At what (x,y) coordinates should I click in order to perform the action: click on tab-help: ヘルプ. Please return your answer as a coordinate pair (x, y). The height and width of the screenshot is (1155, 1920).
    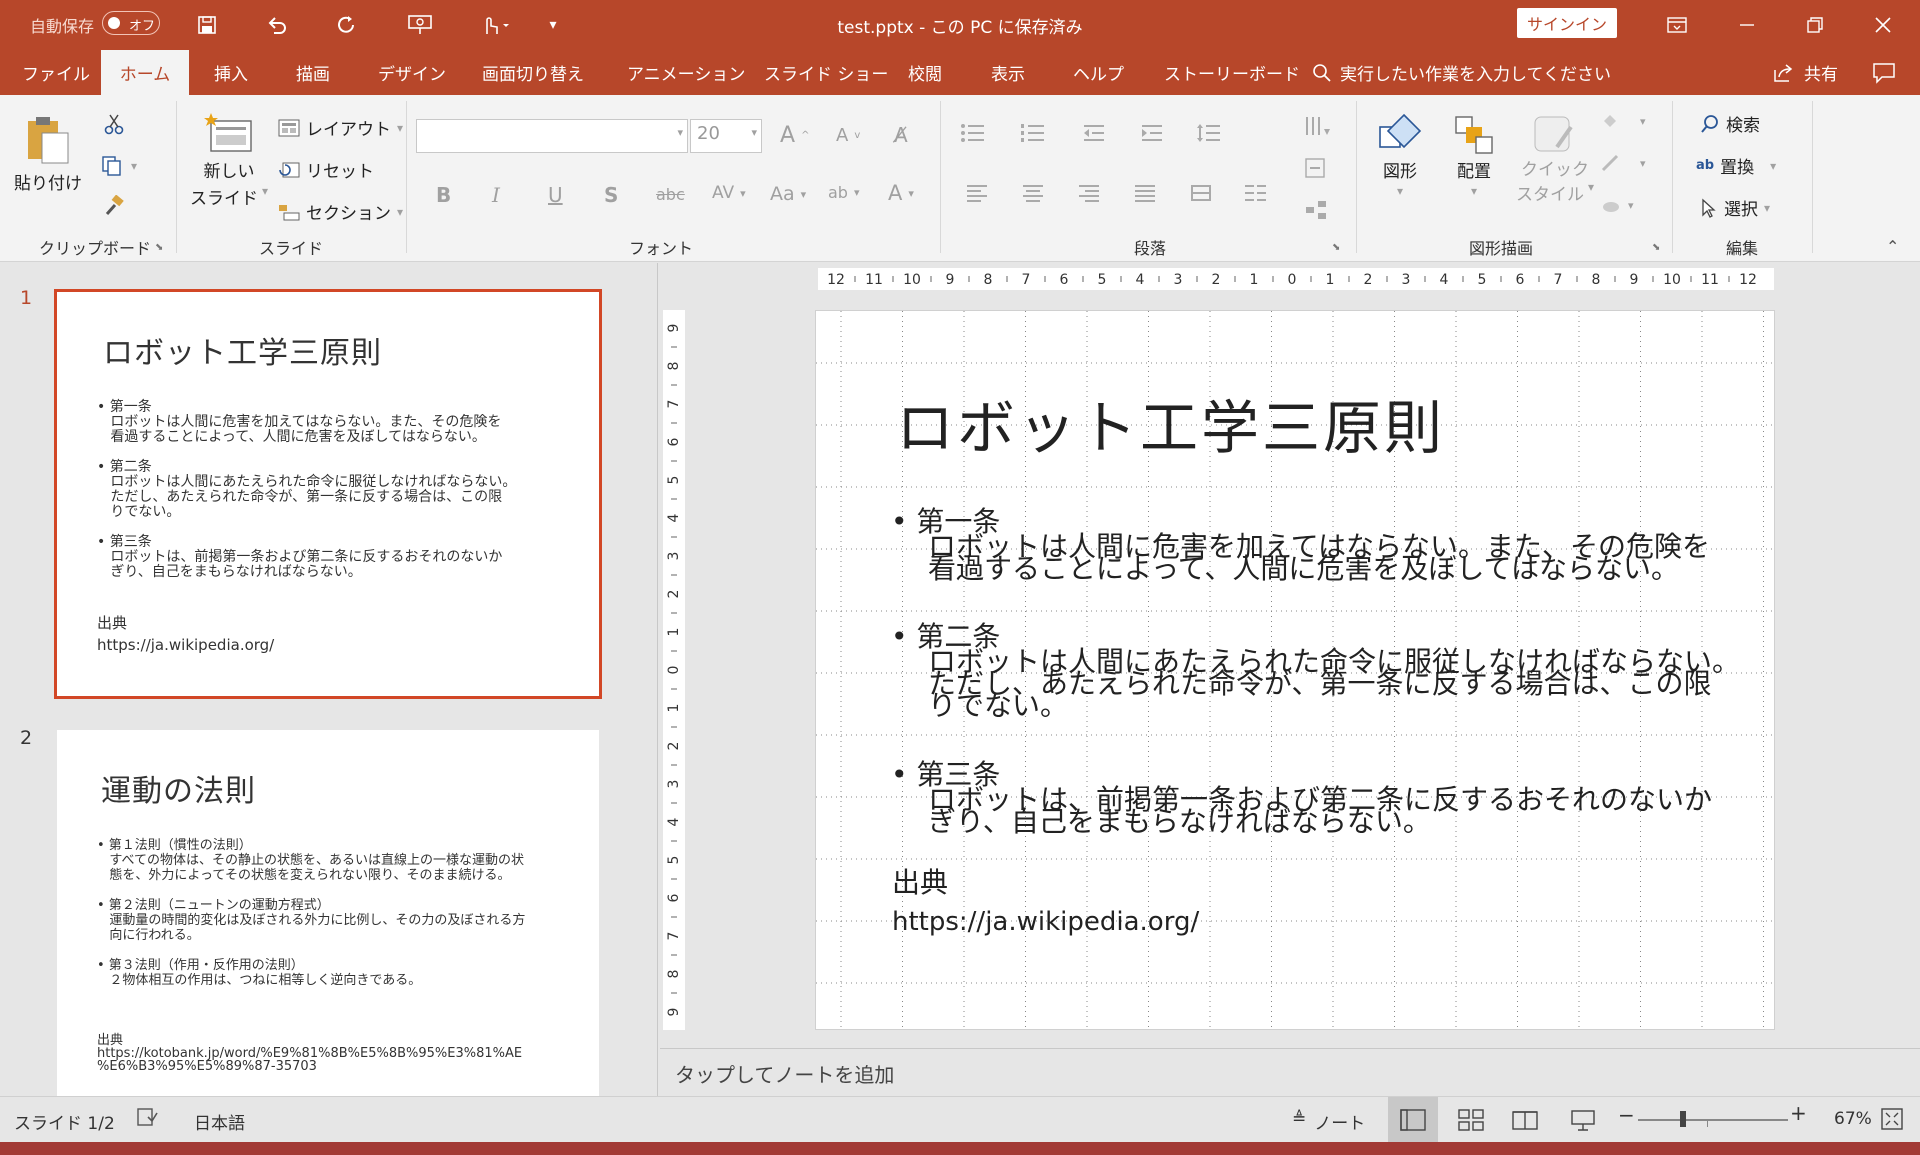
    Looking at the image, I should click on (1098, 72).